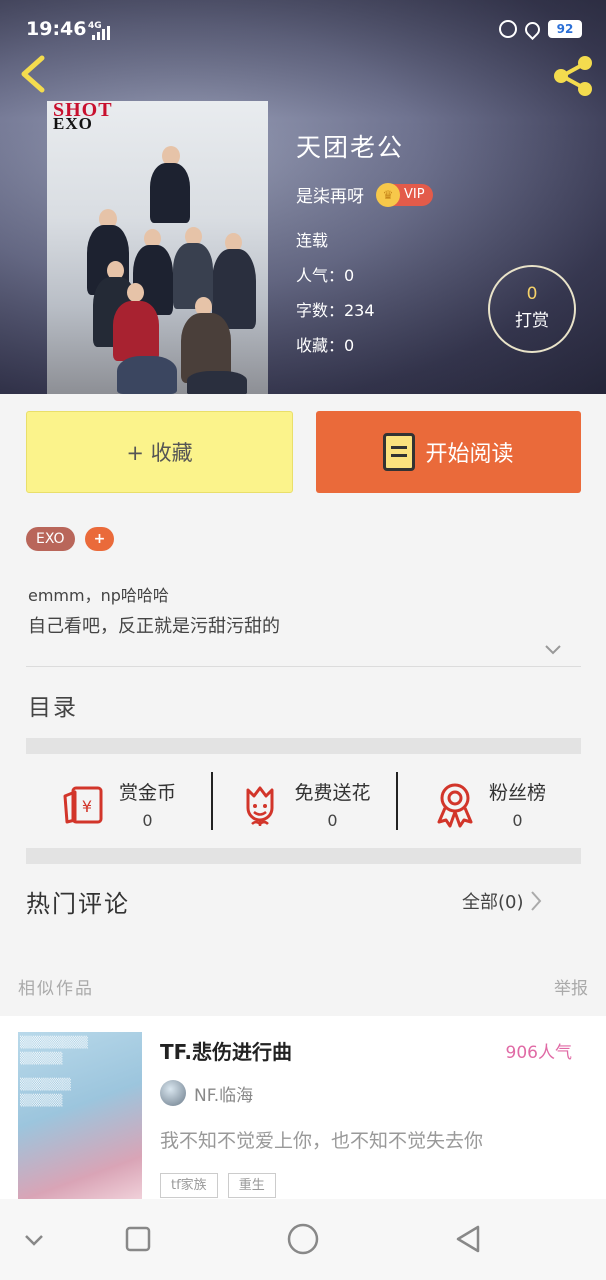 This screenshot has width=606, height=1280. I want to click on lock-rotation-icon, so click(508, 29).